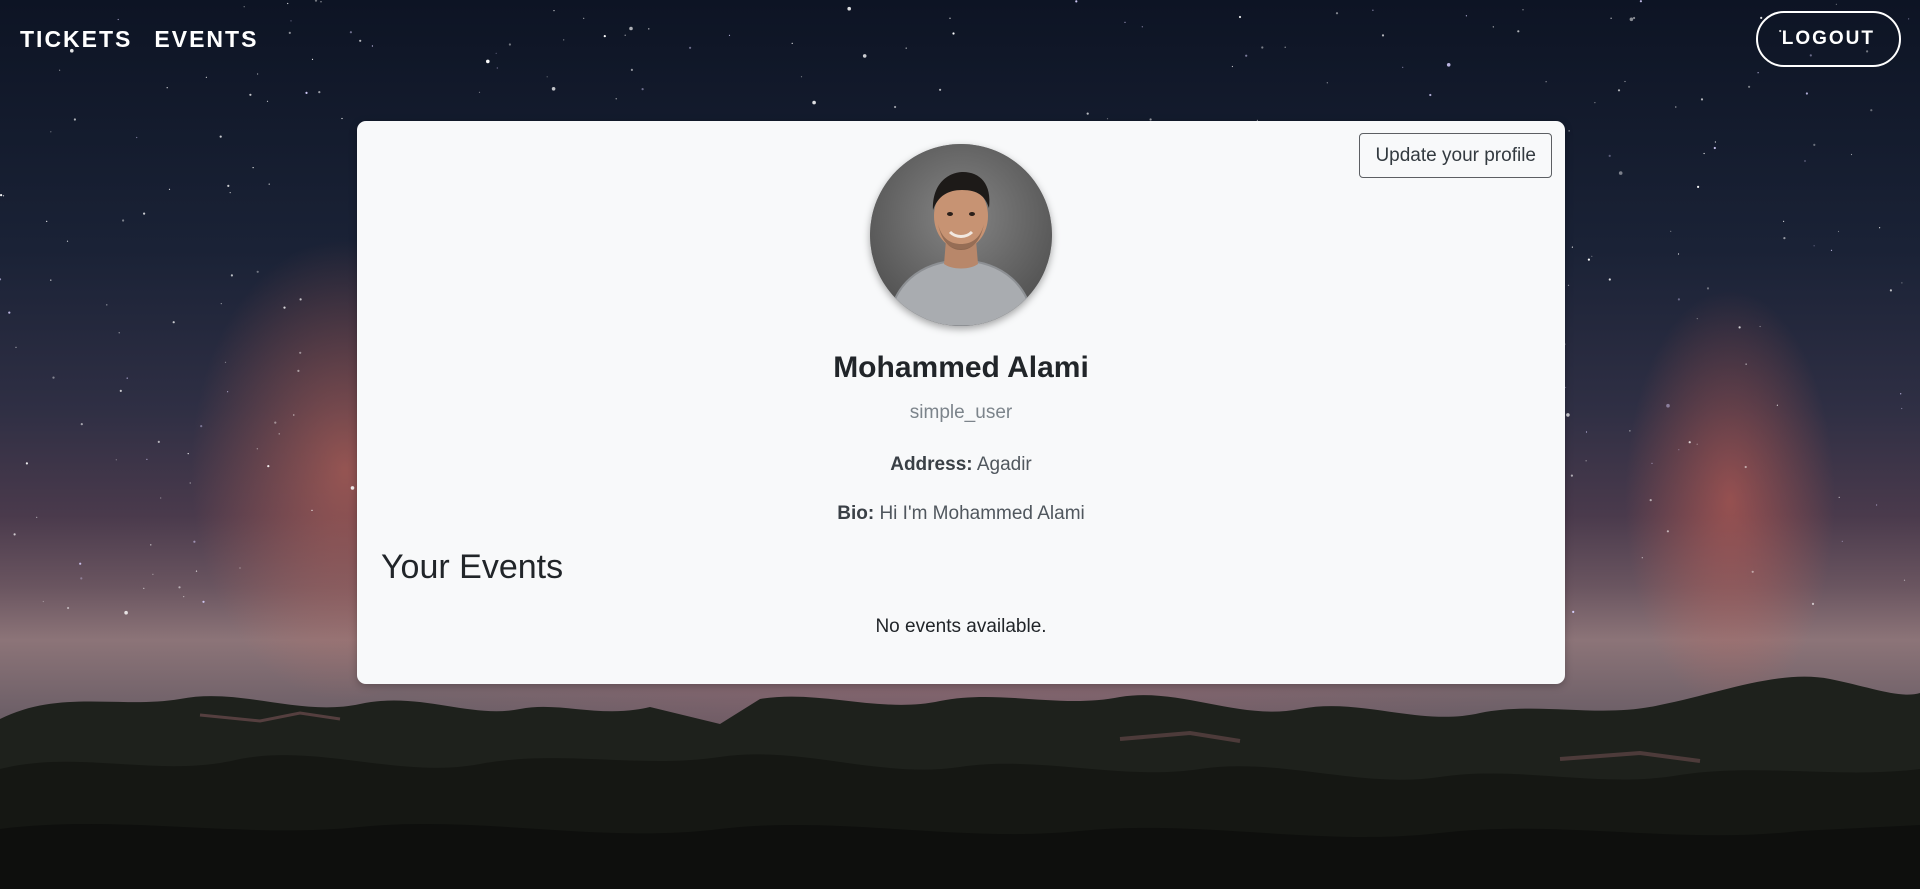 The width and height of the screenshot is (1920, 889). What do you see at coordinates (982, 513) in the screenshot?
I see `bio-value: Hi I'm Mohammed Alami` at bounding box center [982, 513].